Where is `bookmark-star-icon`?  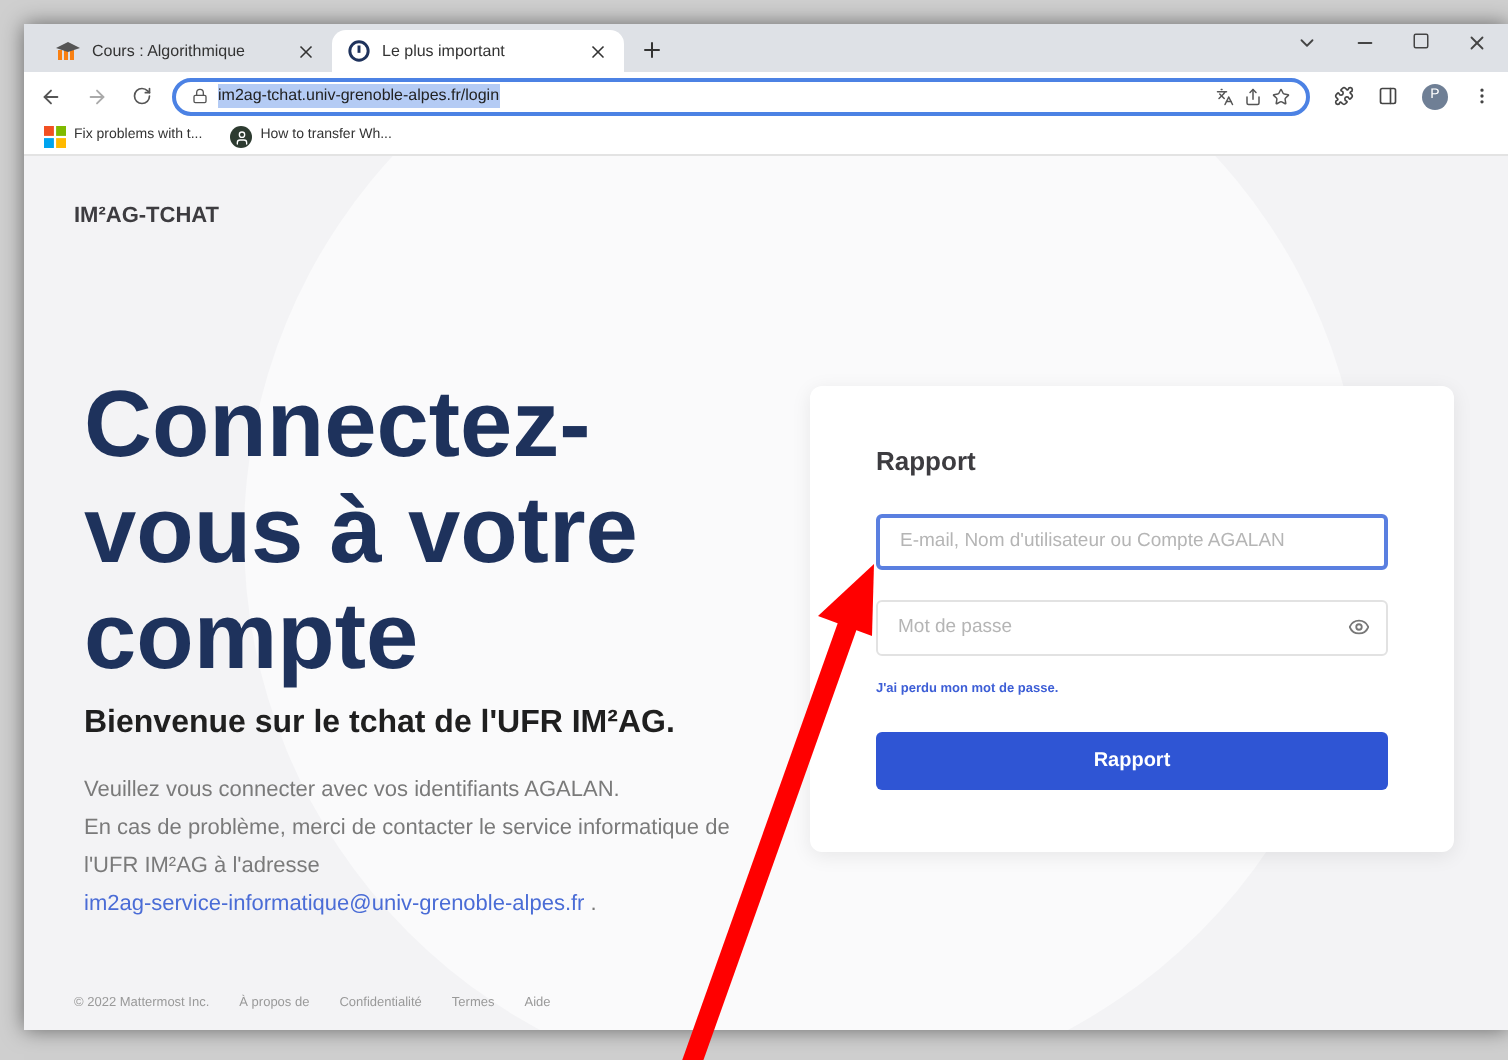 bookmark-star-icon is located at coordinates (1281, 96).